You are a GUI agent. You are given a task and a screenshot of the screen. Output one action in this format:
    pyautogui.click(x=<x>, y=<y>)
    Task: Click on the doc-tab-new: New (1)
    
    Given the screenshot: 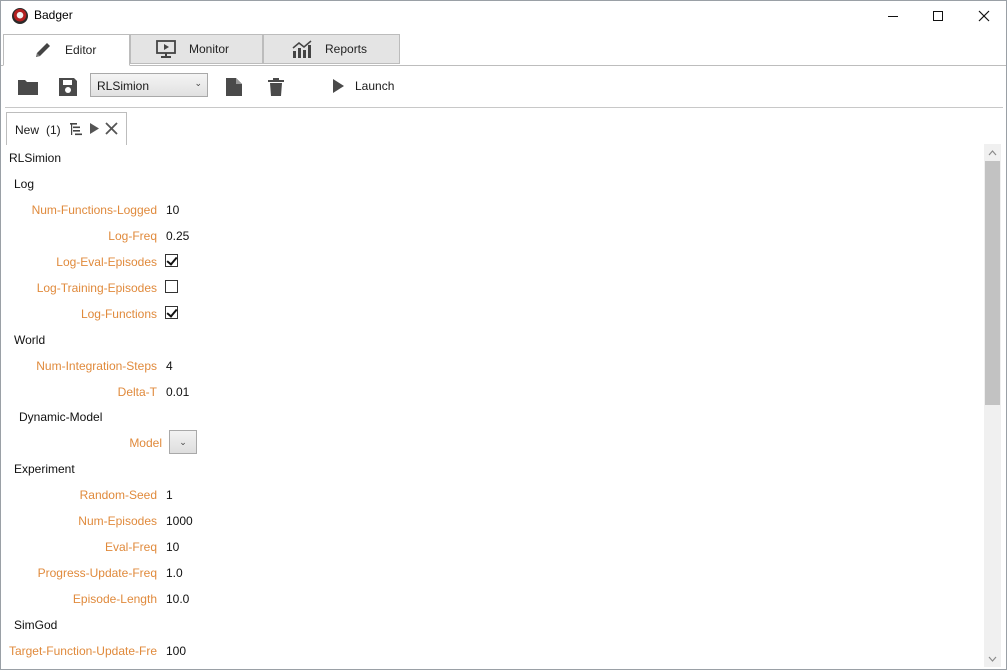 What is the action you would take?
    pyautogui.click(x=66, y=128)
    